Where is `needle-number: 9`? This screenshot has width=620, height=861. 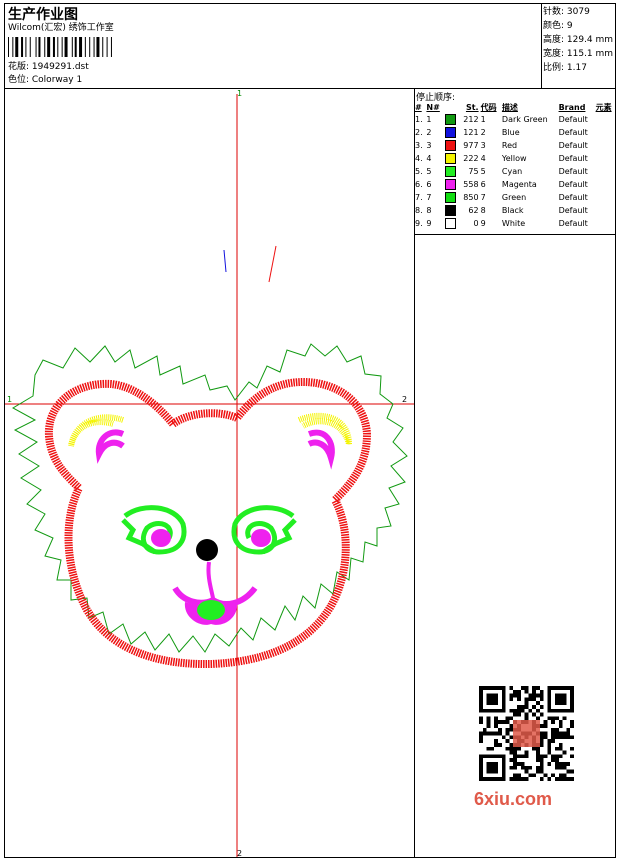 needle-number: 9 is located at coordinates (429, 223).